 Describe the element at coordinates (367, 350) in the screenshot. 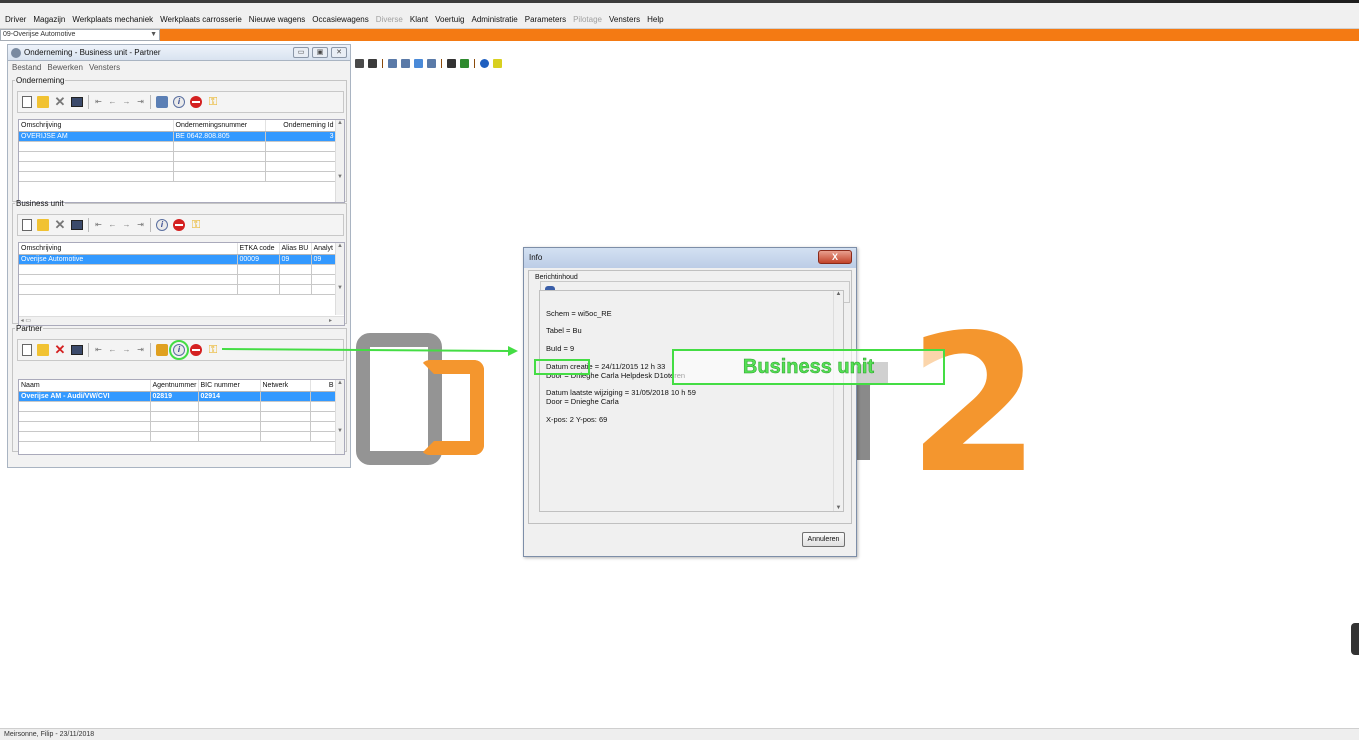

I see `annotation-arrow-line` at that location.